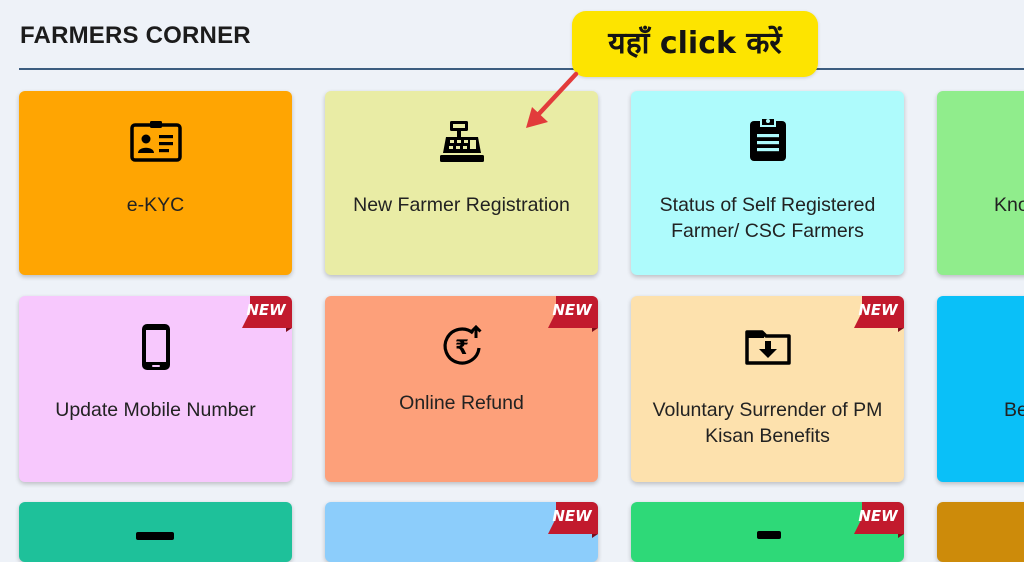  Describe the element at coordinates (552, 99) in the screenshot. I see `pointer-arrow-icon` at that location.